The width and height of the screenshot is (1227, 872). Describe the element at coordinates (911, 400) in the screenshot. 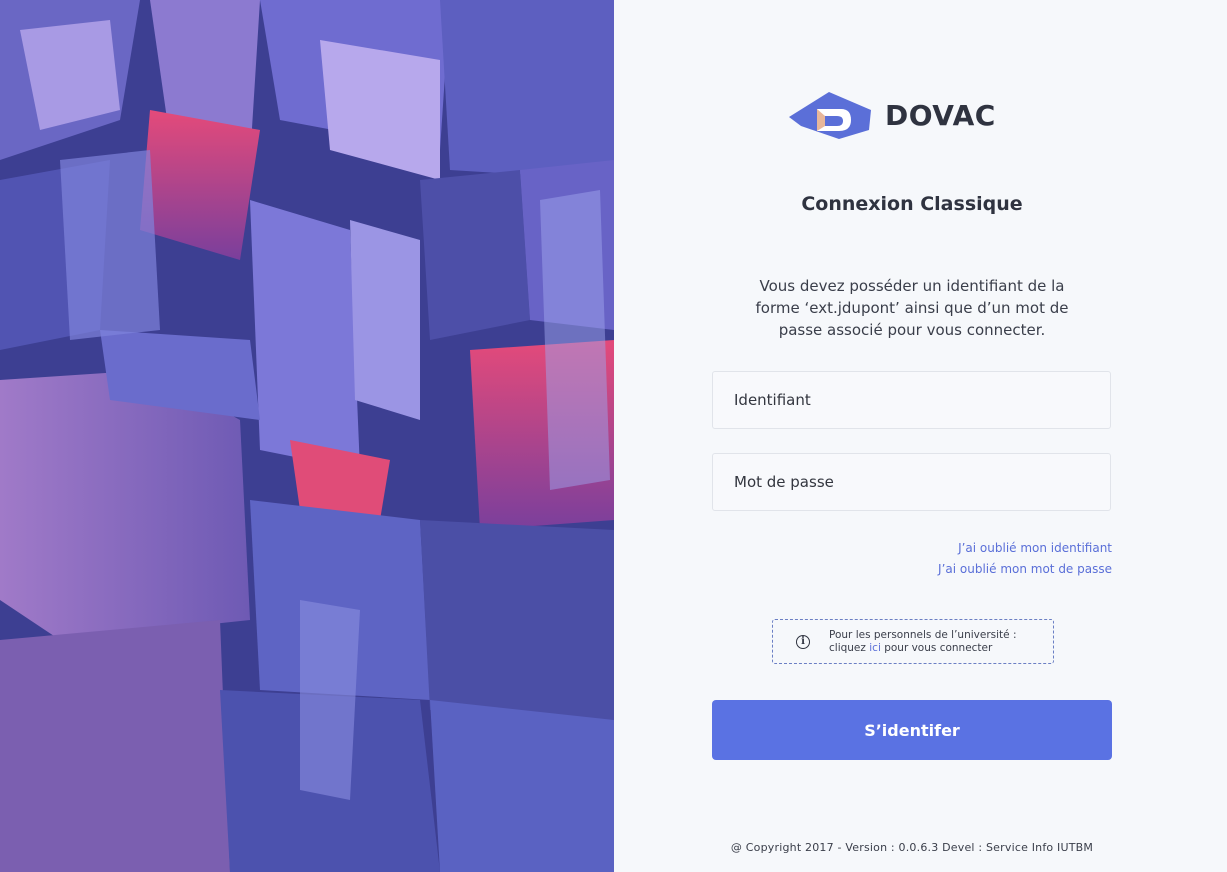

I see `username-input` at that location.